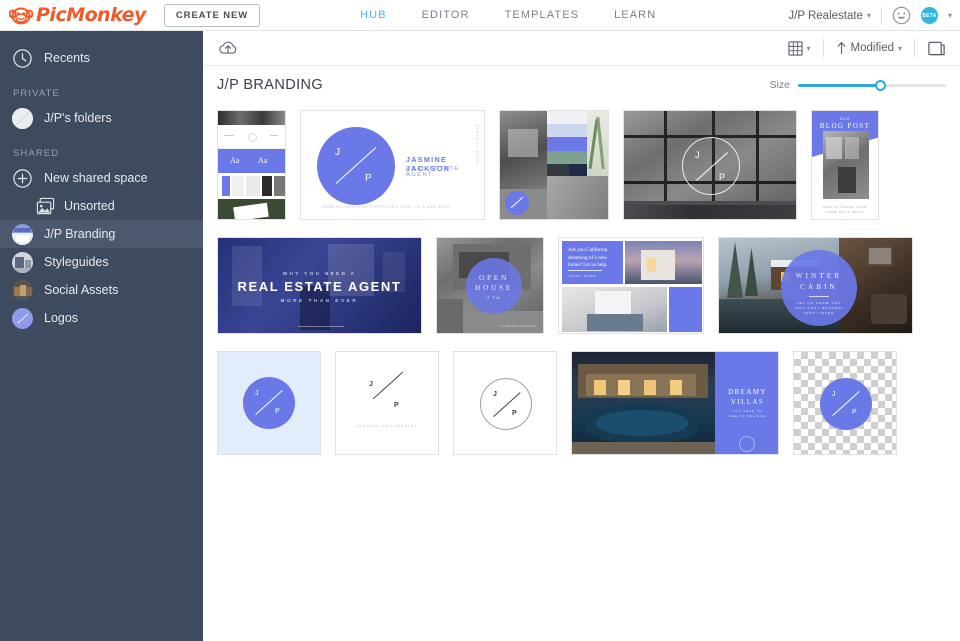  I want to click on cabin-title-2: CABIN, so click(819, 287).